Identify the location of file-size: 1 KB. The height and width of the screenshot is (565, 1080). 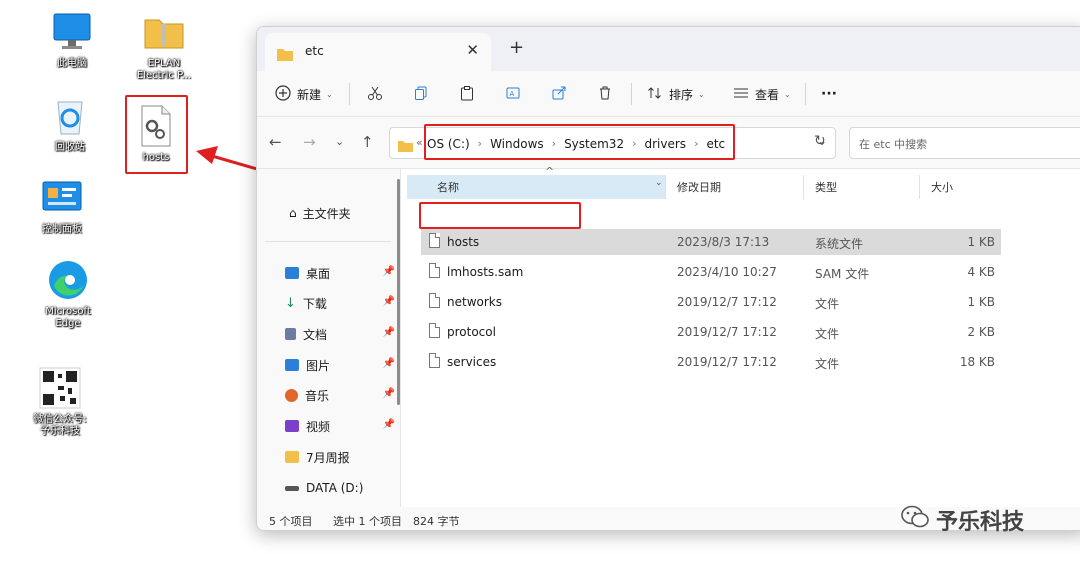
(981, 302).